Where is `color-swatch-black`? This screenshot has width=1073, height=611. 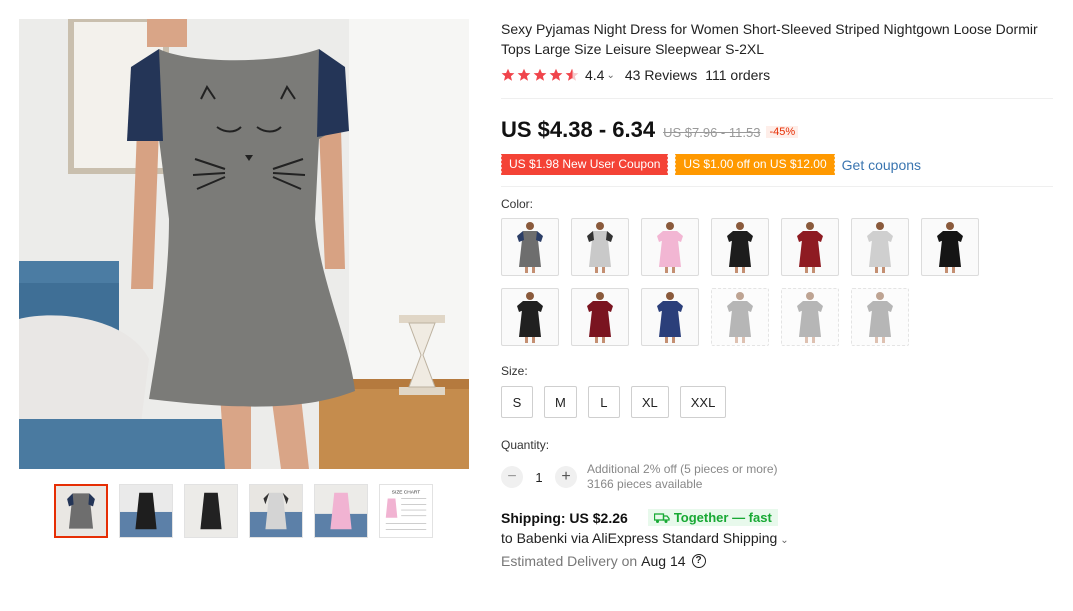 color-swatch-black is located at coordinates (740, 247).